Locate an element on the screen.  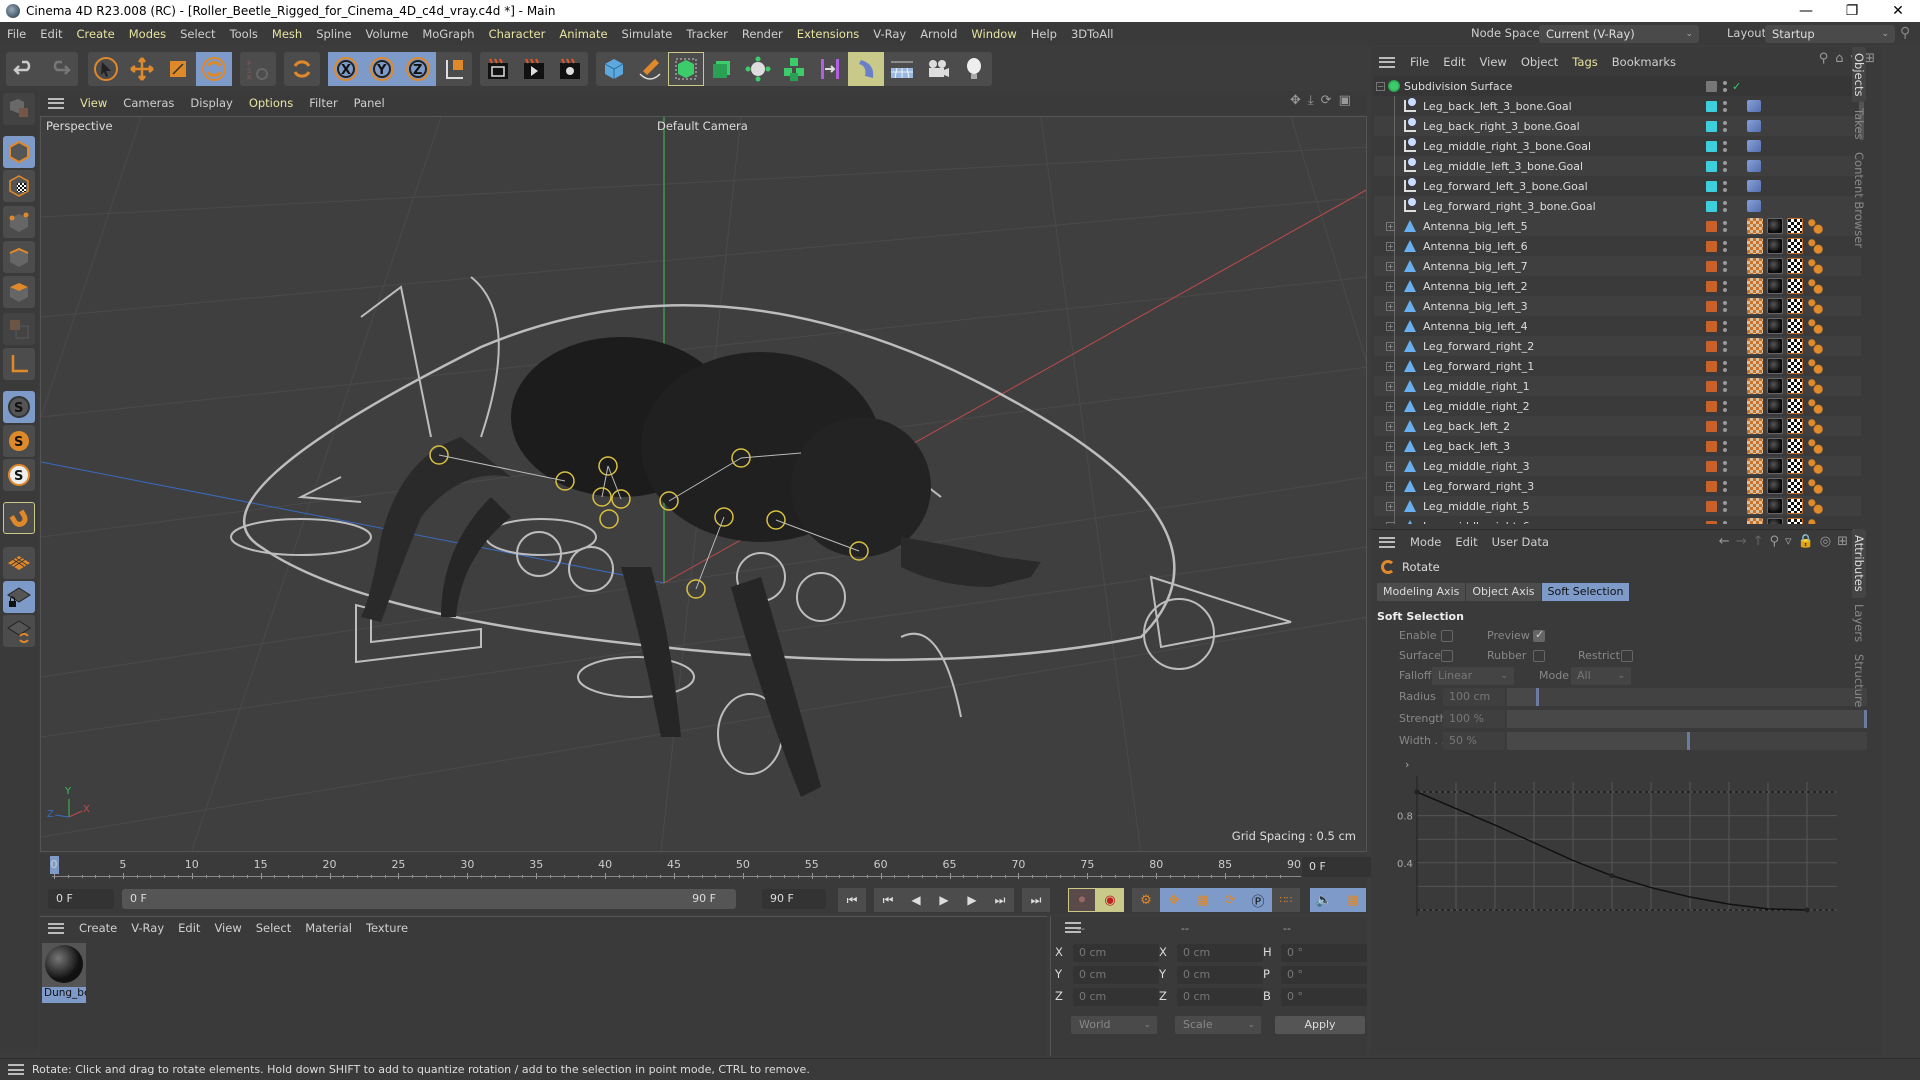
keyframe-selection-button: ⚙ is located at coordinates (1146, 900).